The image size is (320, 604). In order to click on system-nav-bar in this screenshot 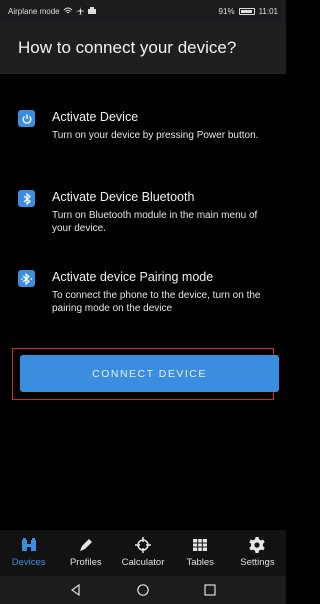, I will do `click(143, 590)`.